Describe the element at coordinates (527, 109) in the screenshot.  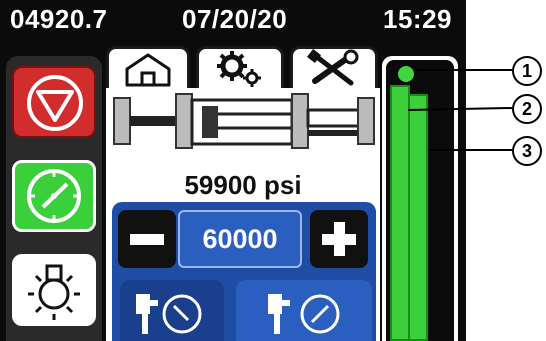
I see `callout-2: 2` at that location.